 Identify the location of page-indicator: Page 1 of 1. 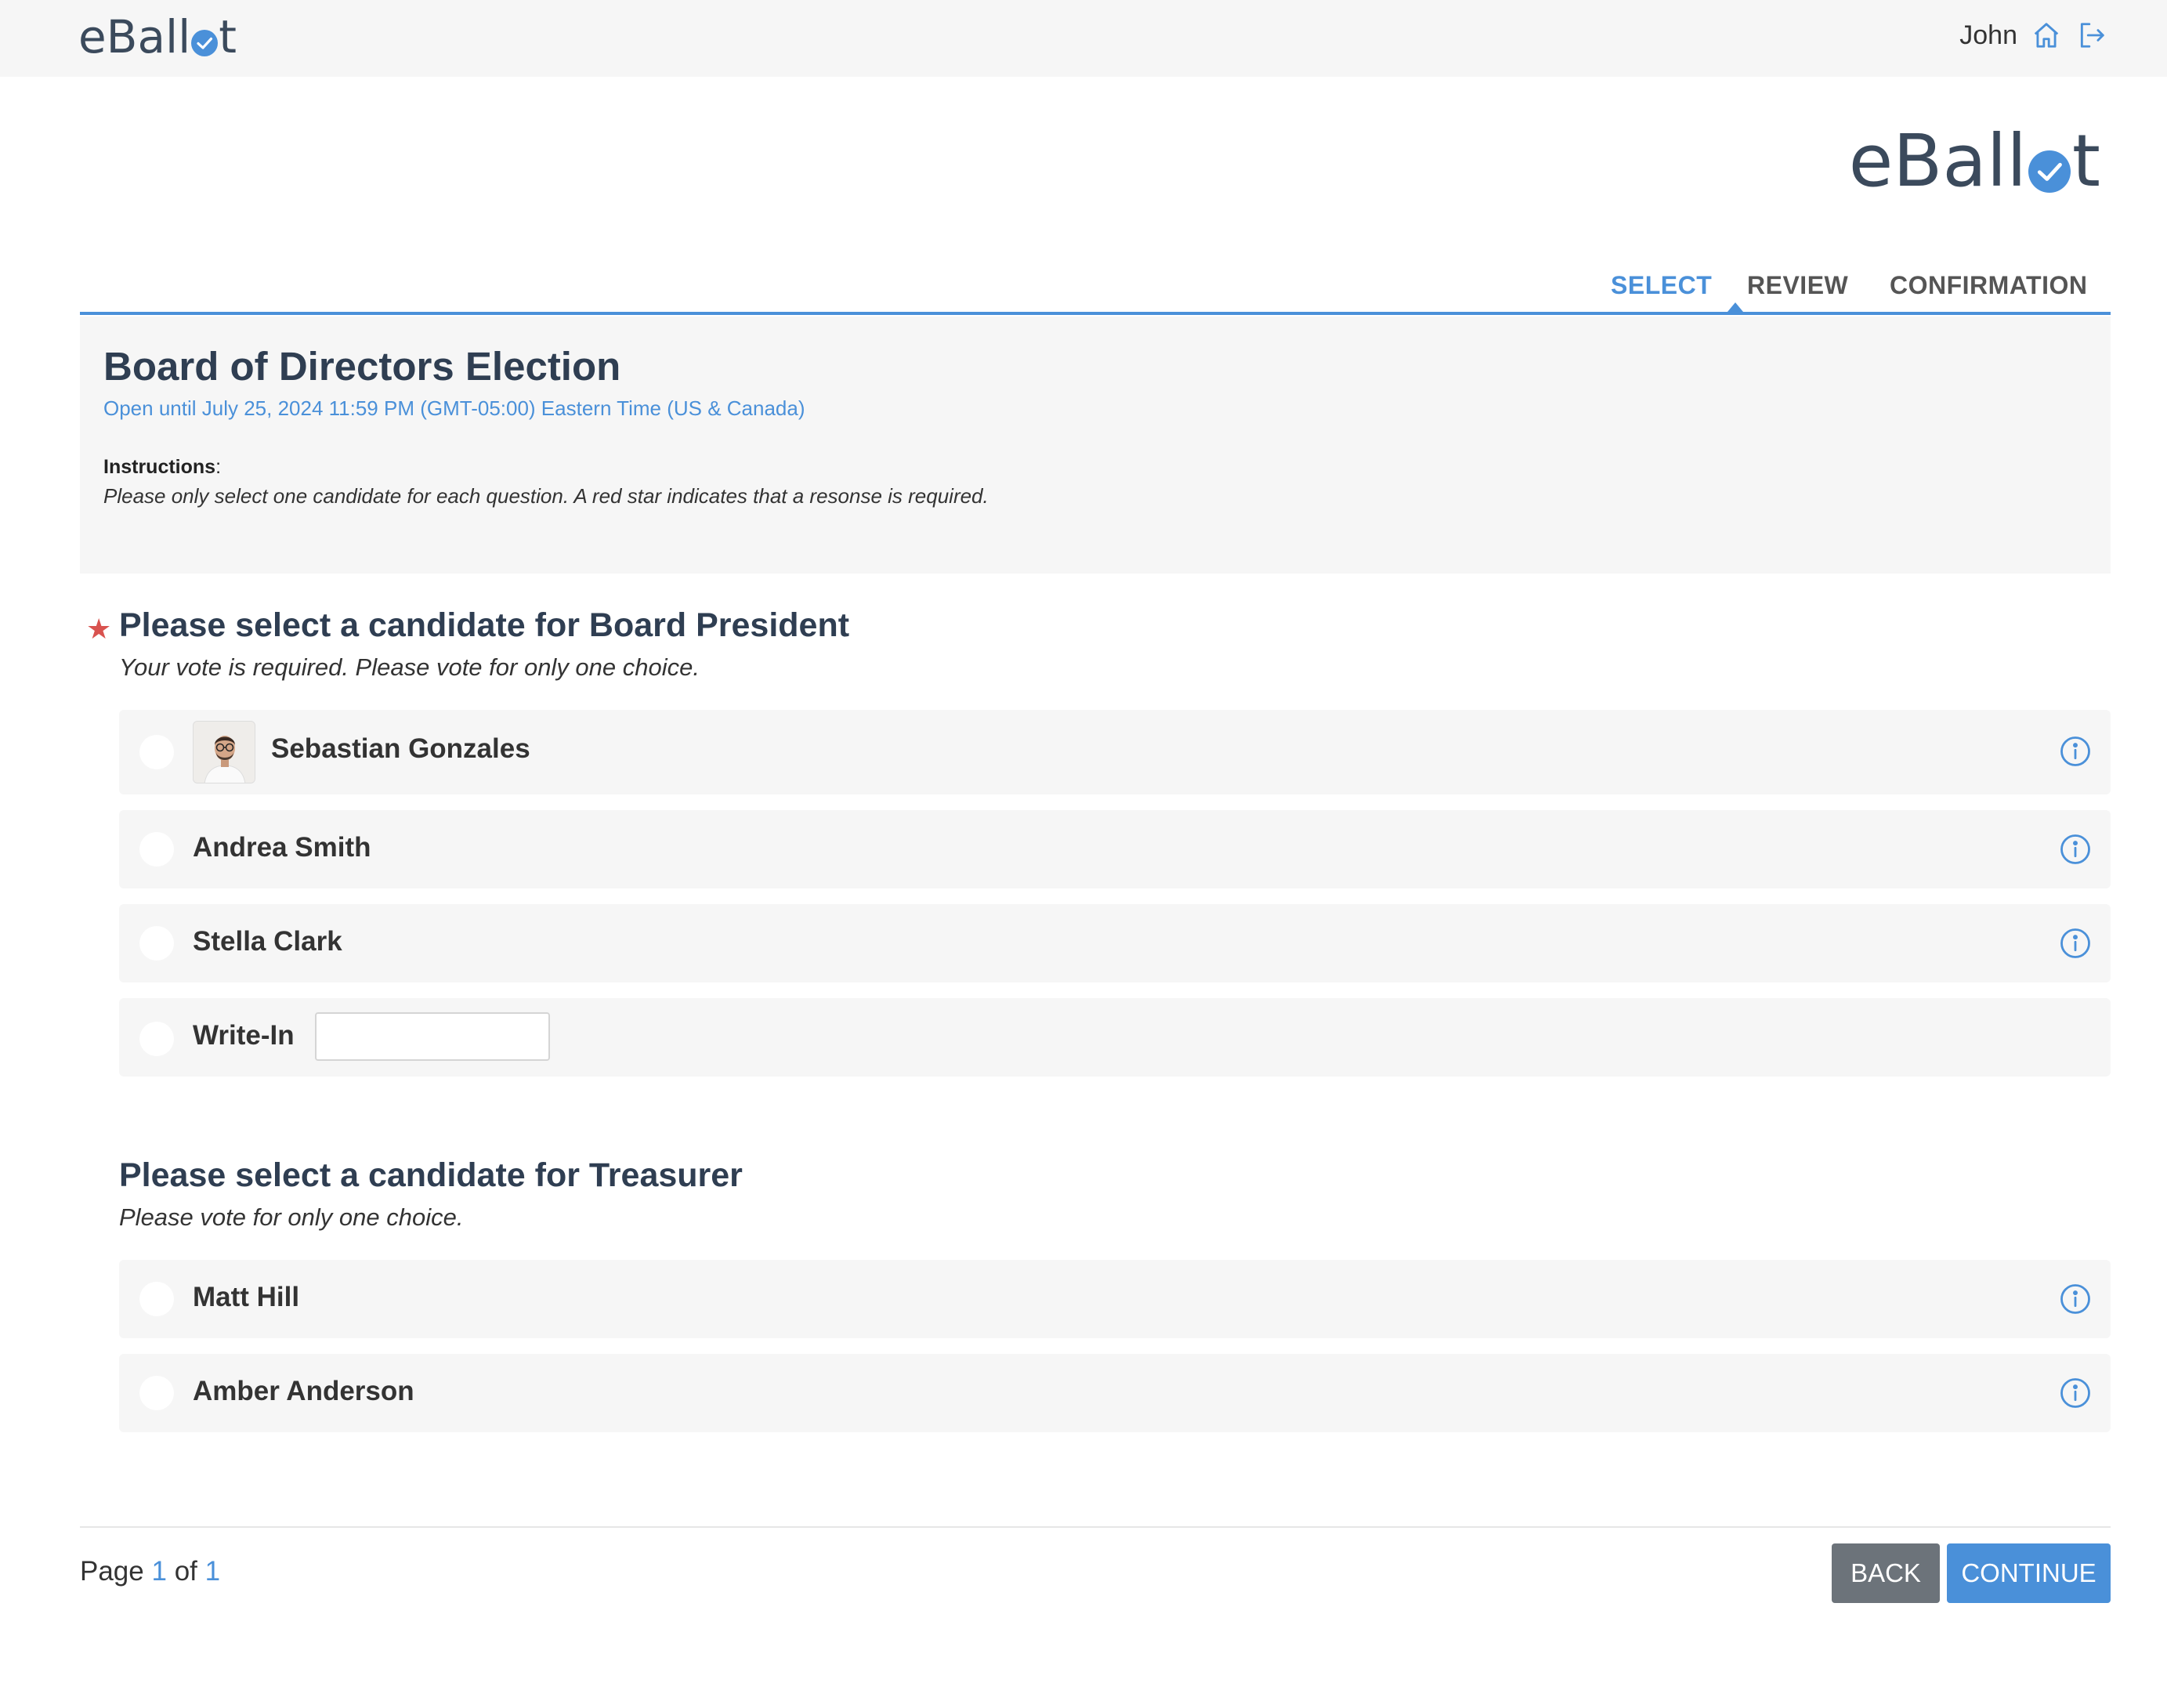
(150, 1571).